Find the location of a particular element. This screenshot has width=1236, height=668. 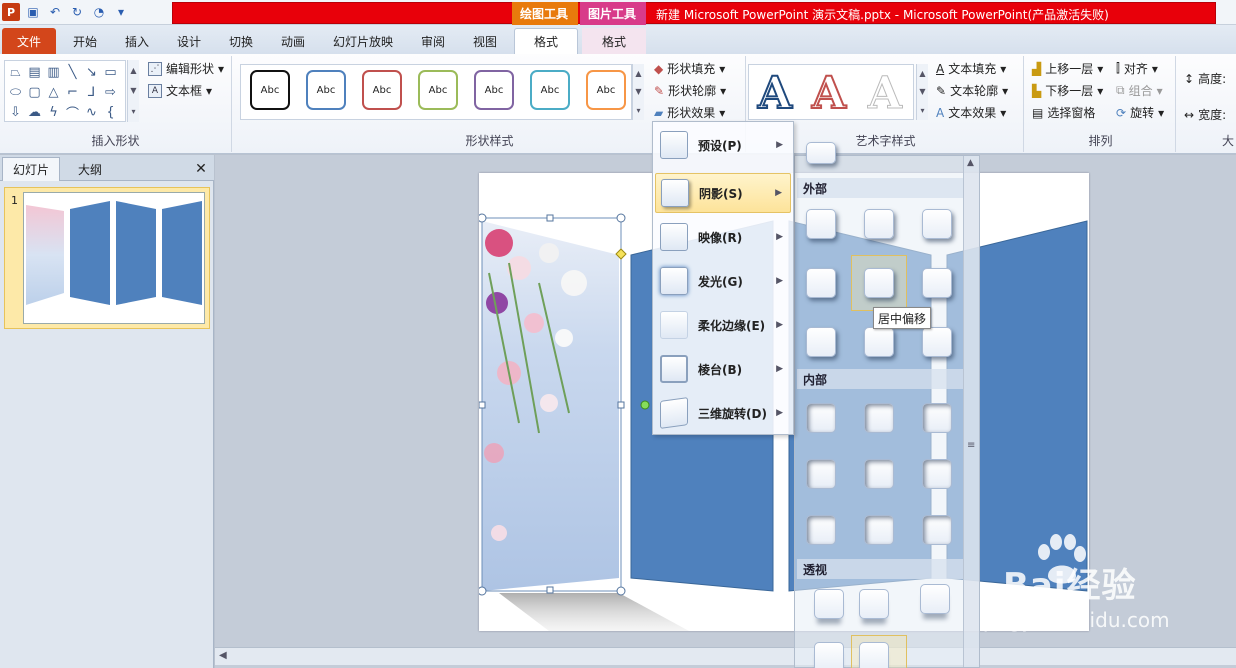

rectangle-shape-icon: ▭ is located at coordinates (110, 72).